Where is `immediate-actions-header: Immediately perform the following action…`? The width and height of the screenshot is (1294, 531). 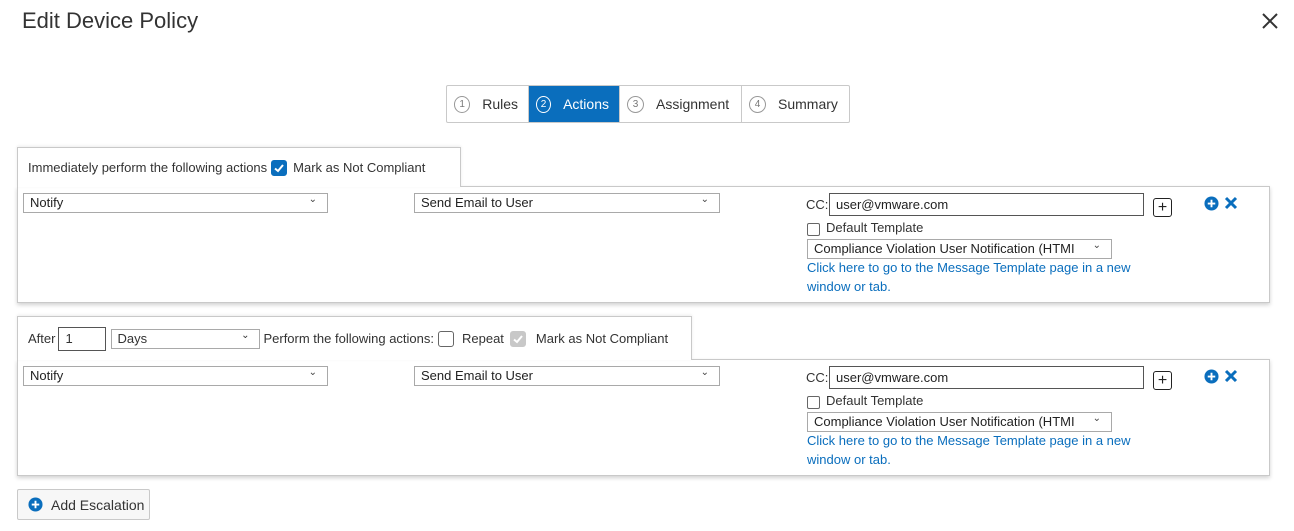
immediate-actions-header: Immediately perform the following action… is located at coordinates (239, 167).